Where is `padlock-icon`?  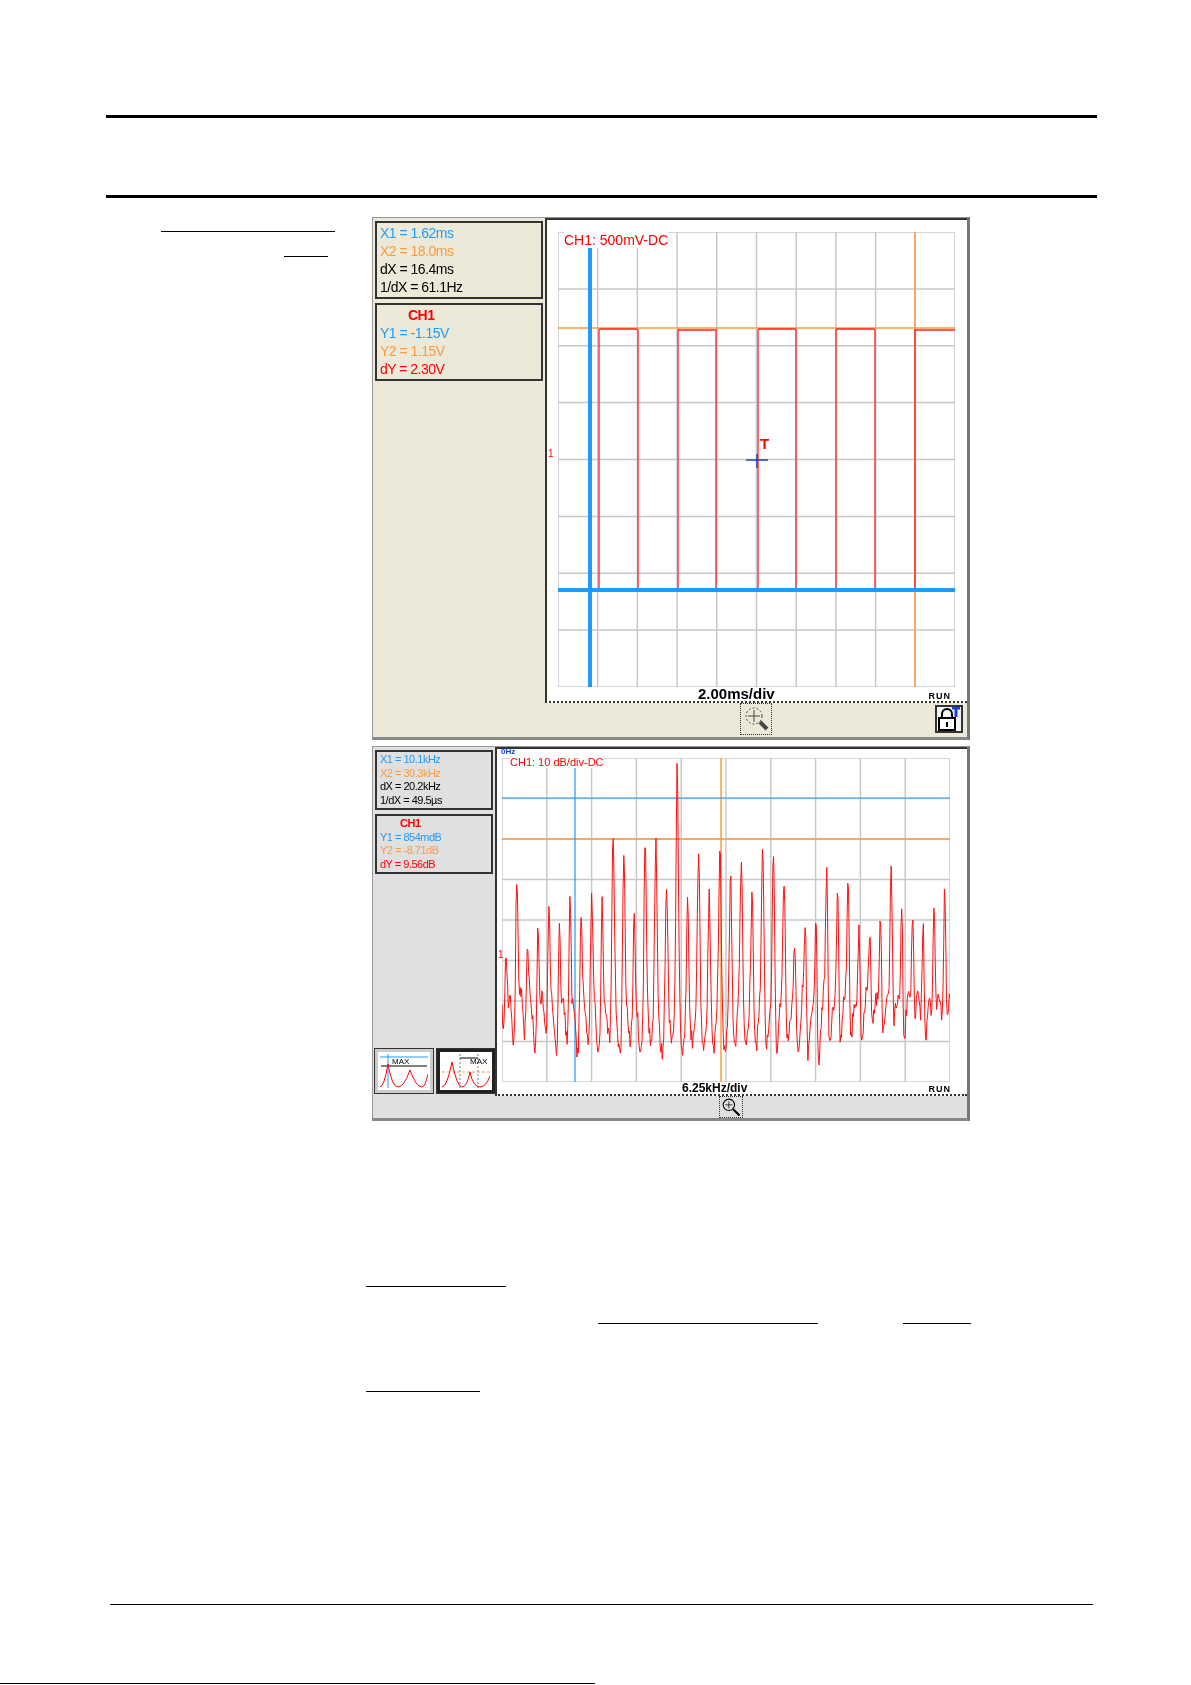 padlock-icon is located at coordinates (949, 719).